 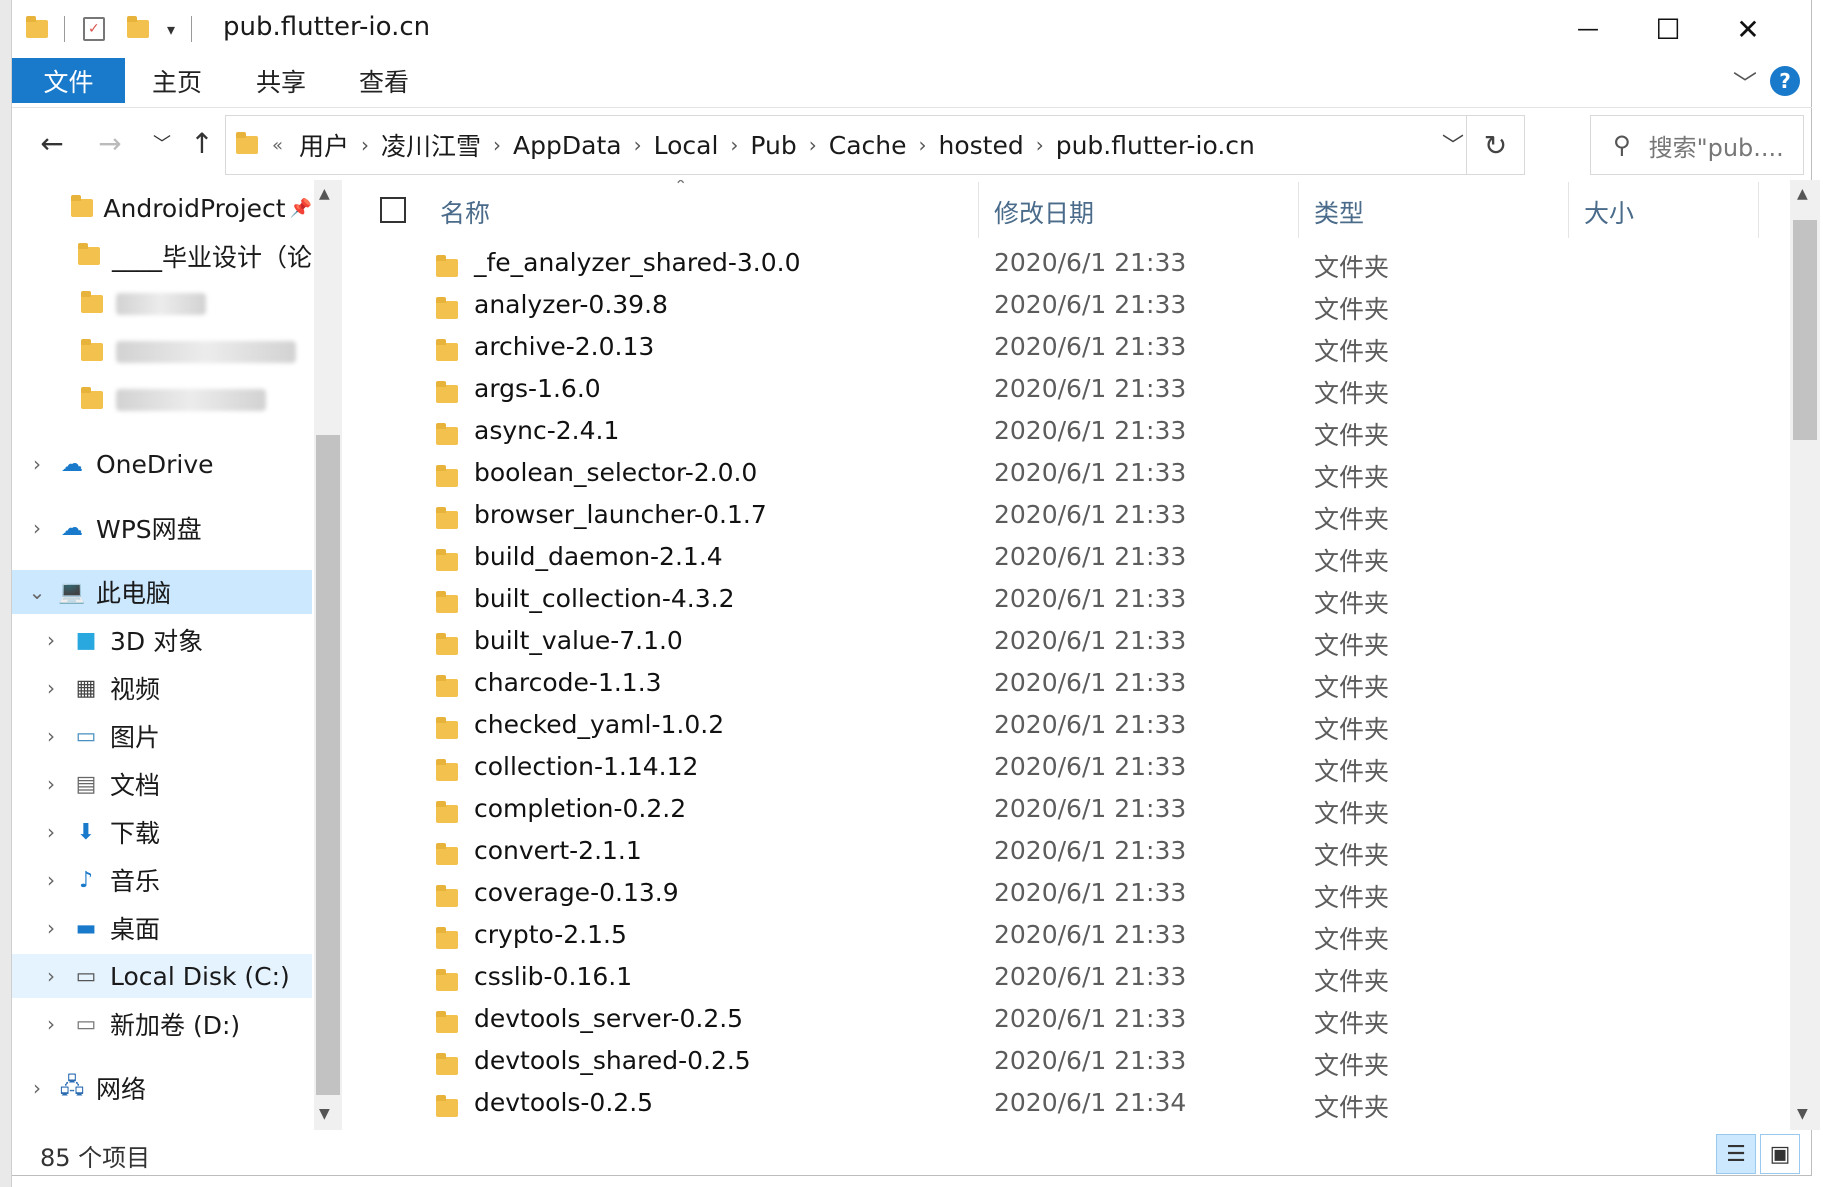 What do you see at coordinates (1736, 1154) in the screenshot?
I see `details-view-button: ☰` at bounding box center [1736, 1154].